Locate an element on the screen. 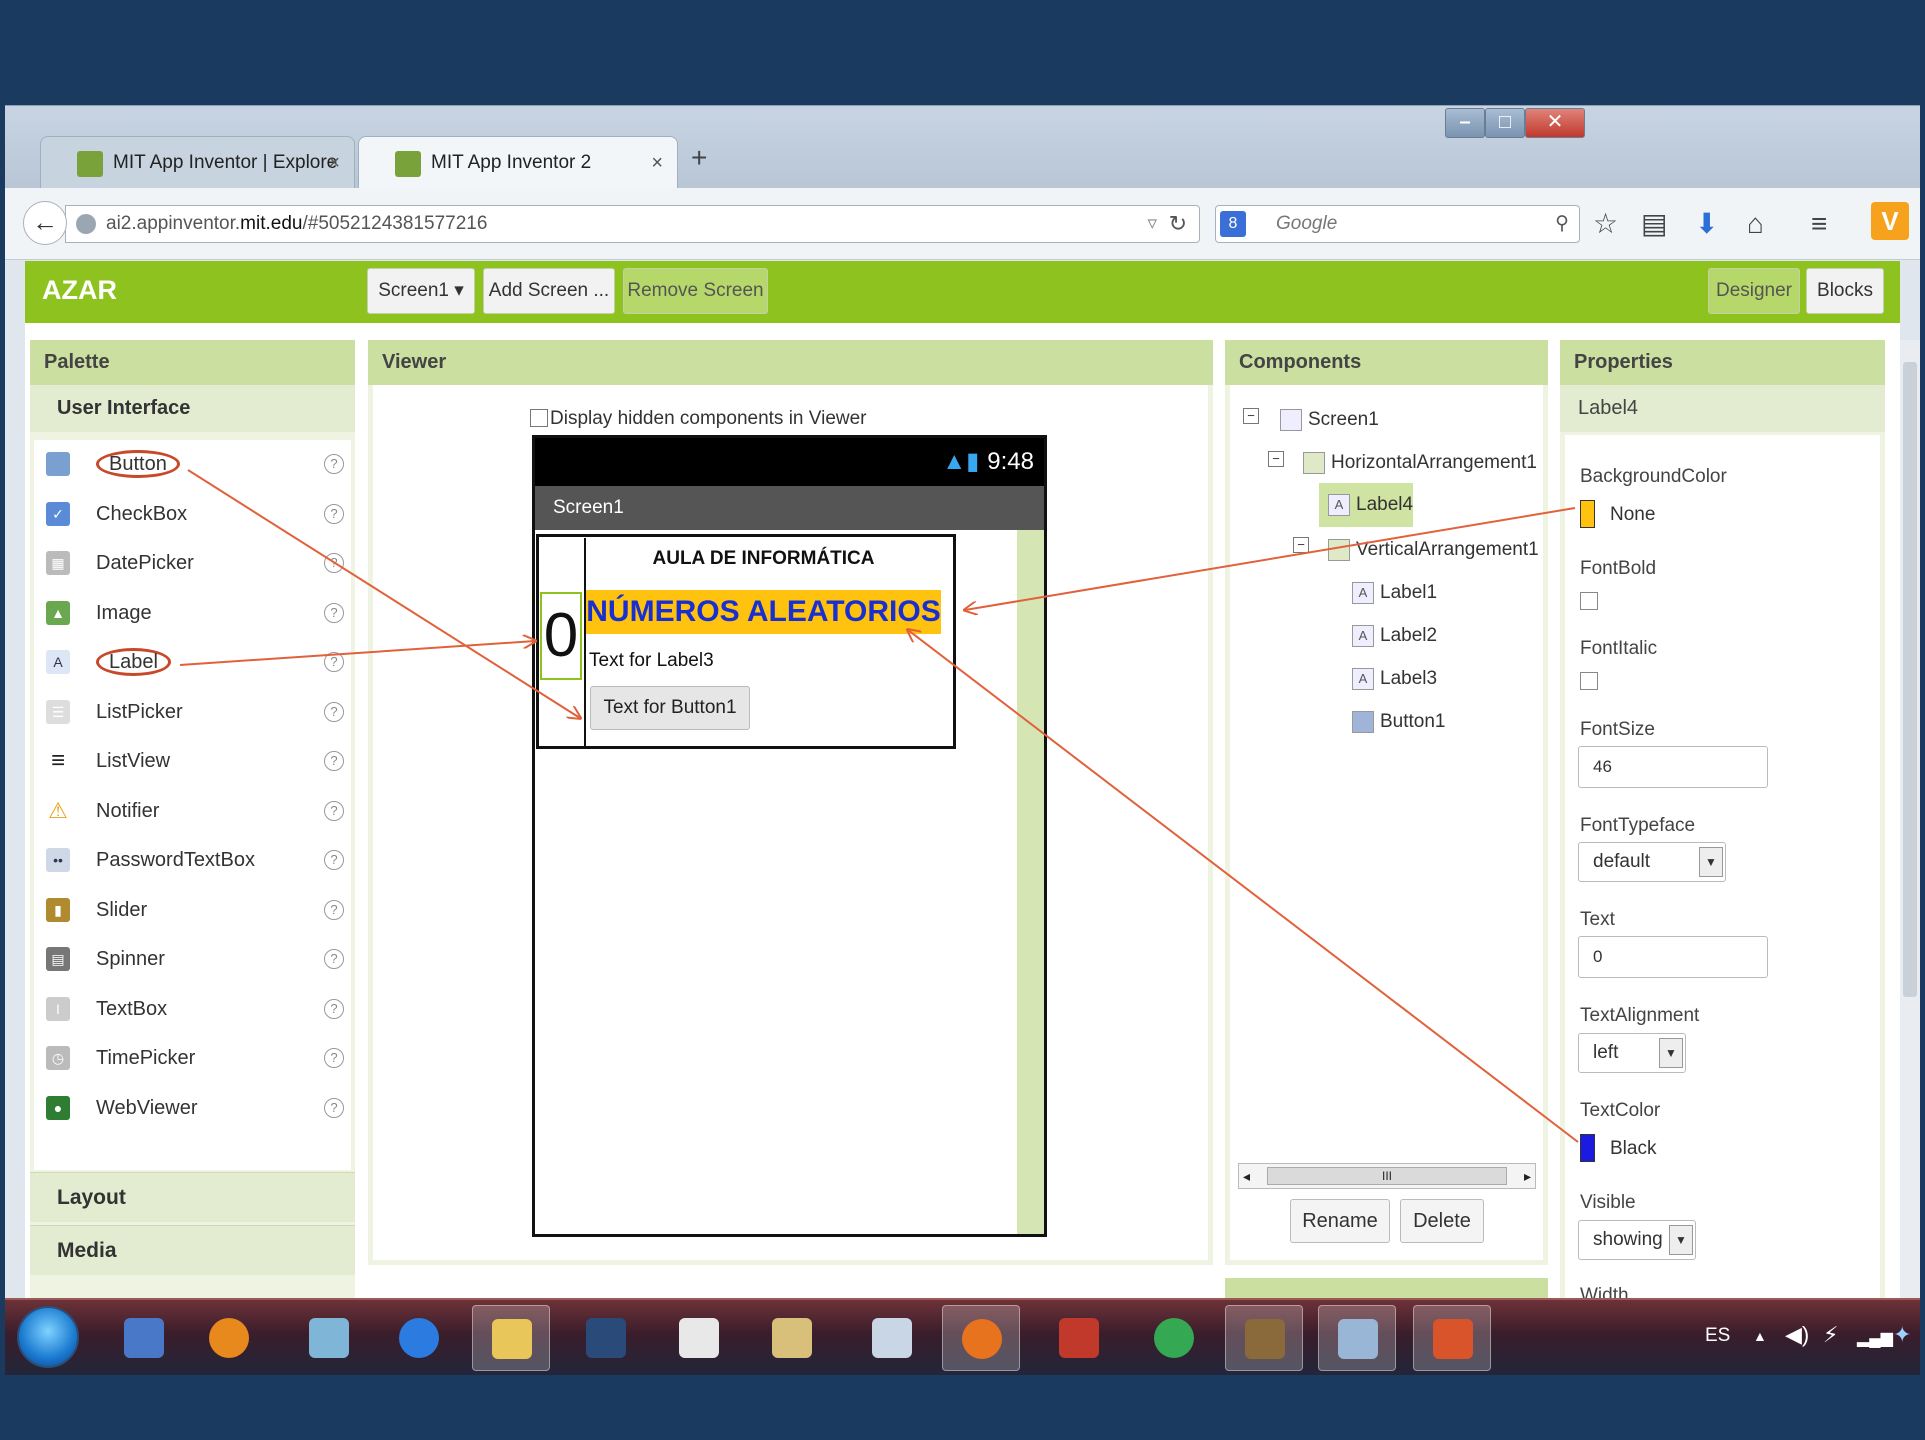 The width and height of the screenshot is (1925, 1440). gimp-icon is located at coordinates (1264, 1338).